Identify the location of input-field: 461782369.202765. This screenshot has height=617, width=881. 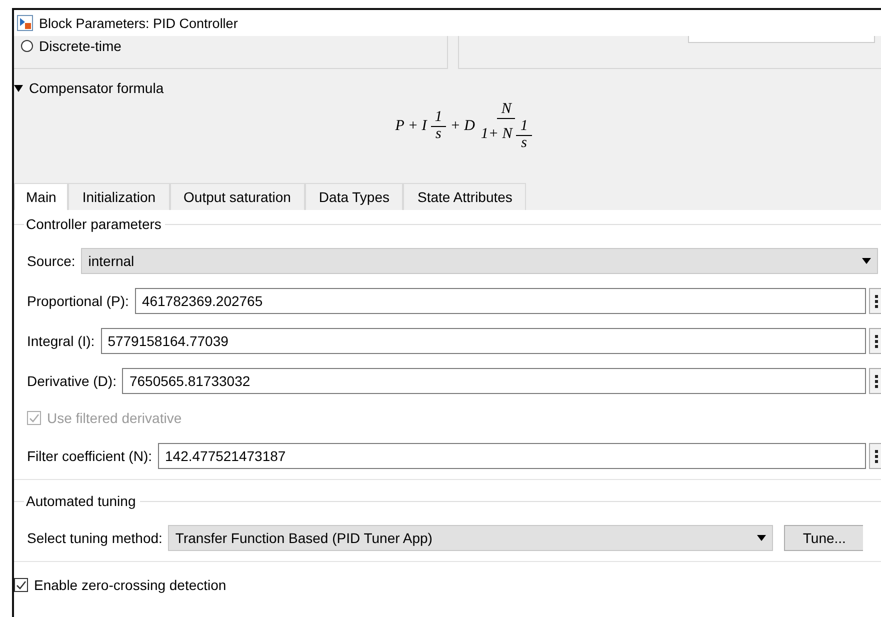
(500, 301).